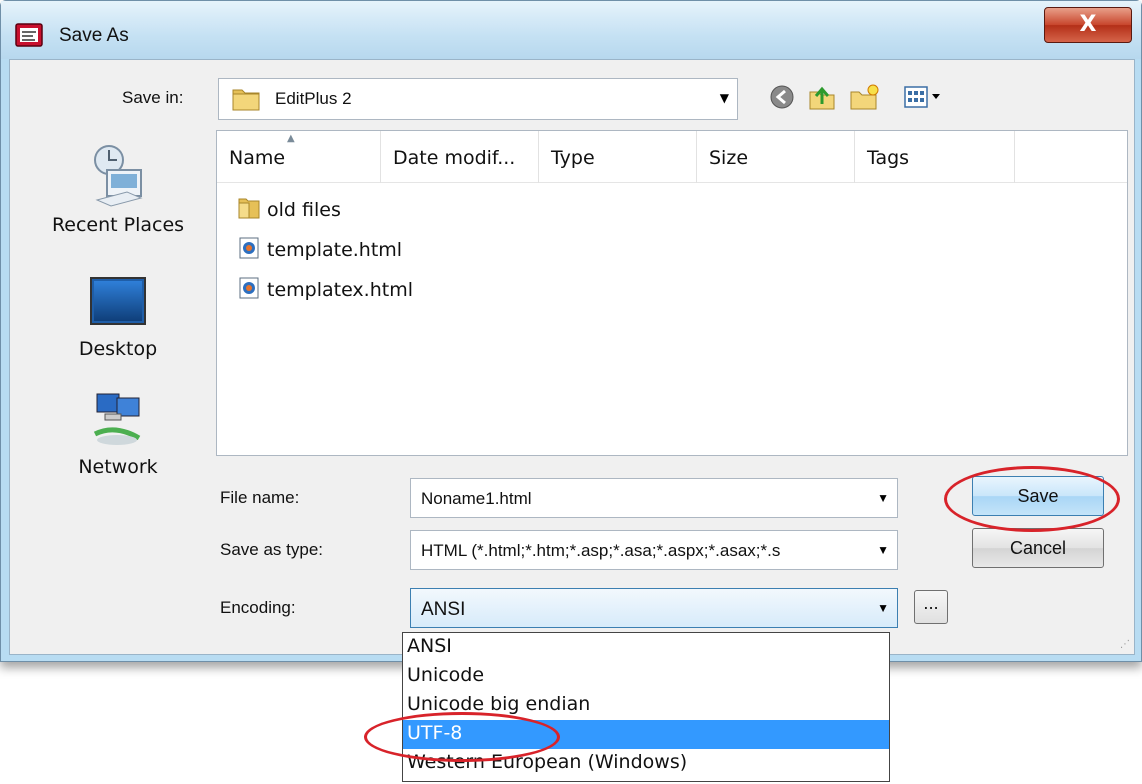 This screenshot has height=784, width=1142. I want to click on new-folder-icon, so click(864, 97).